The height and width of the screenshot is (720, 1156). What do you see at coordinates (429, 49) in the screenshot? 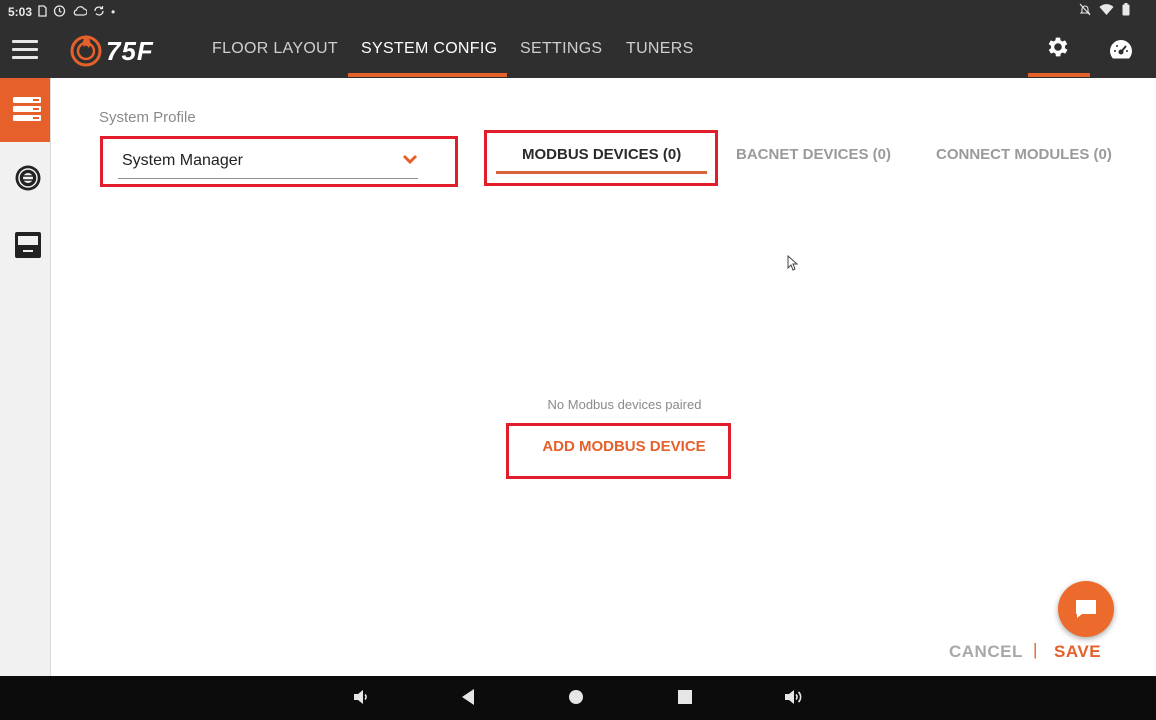
I see `nav-system-config: SYSTEM CONFIG` at bounding box center [429, 49].